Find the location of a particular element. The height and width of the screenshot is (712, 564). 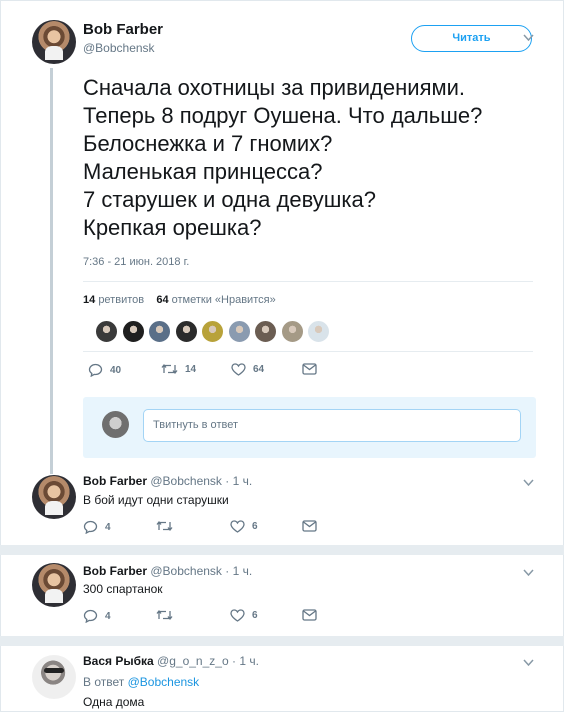

tweet-timestamp: 7:36 - 21 июн. 2018 г. is located at coordinates (136, 262).